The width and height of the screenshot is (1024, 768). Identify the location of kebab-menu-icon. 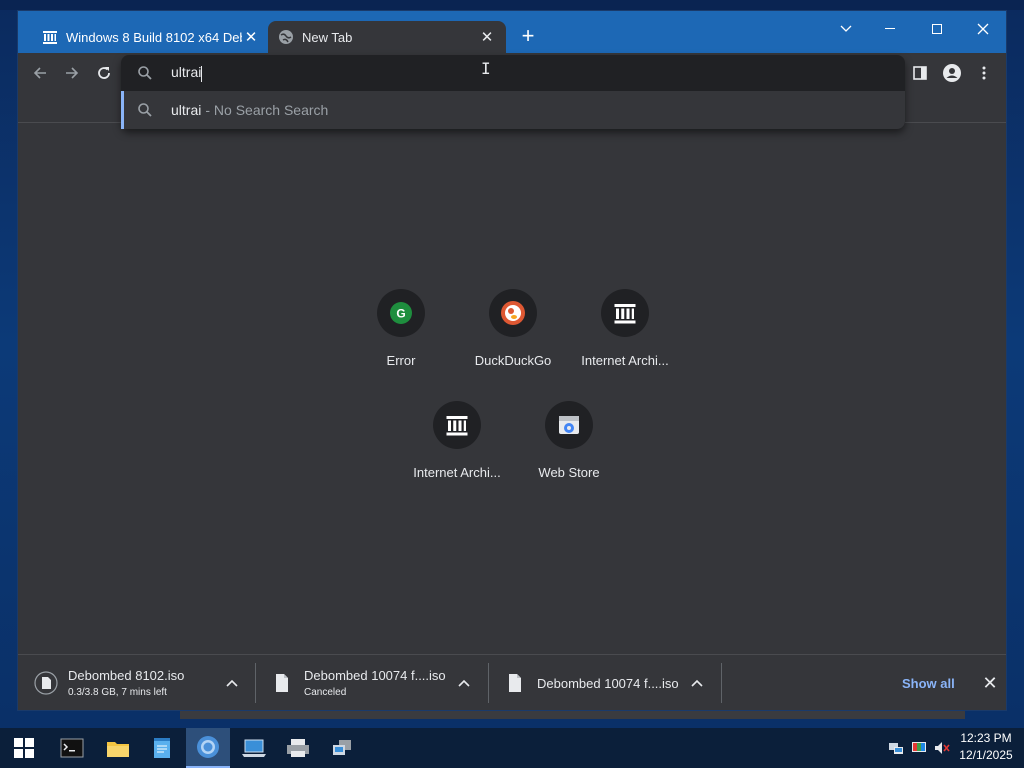
(984, 73).